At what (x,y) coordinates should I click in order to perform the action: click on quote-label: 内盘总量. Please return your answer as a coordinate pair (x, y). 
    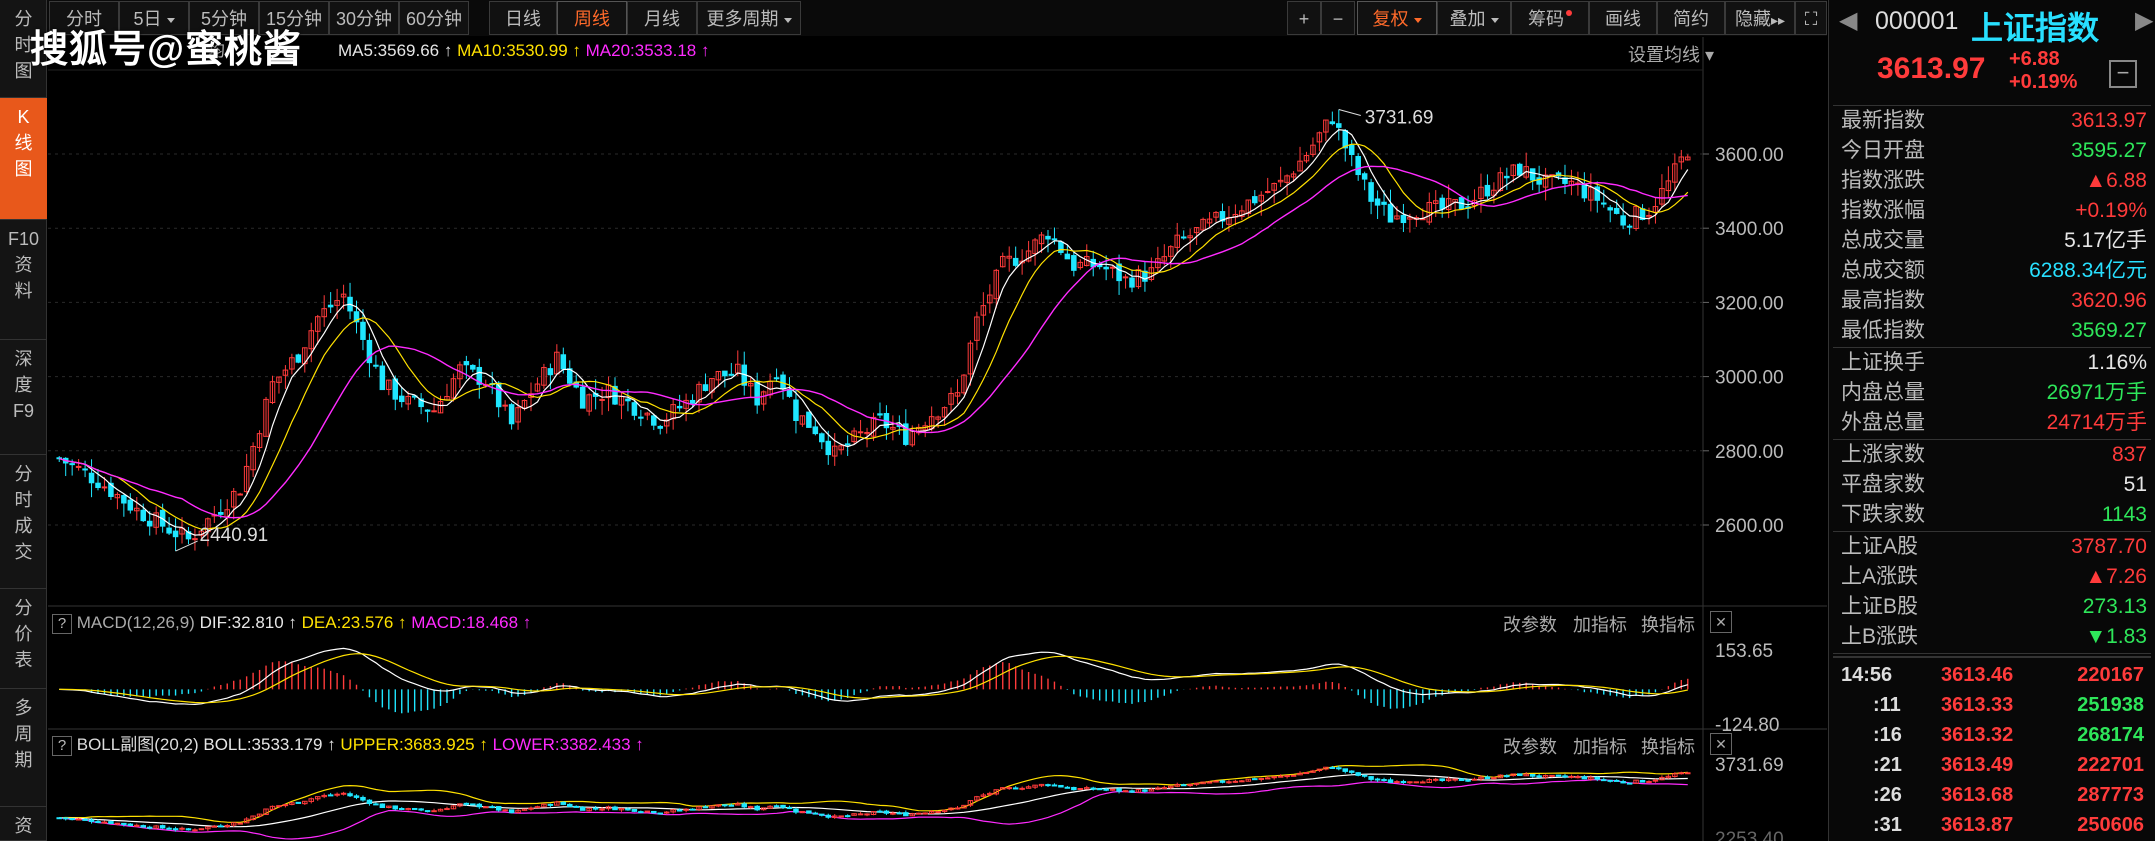
    Looking at the image, I should click on (1883, 392).